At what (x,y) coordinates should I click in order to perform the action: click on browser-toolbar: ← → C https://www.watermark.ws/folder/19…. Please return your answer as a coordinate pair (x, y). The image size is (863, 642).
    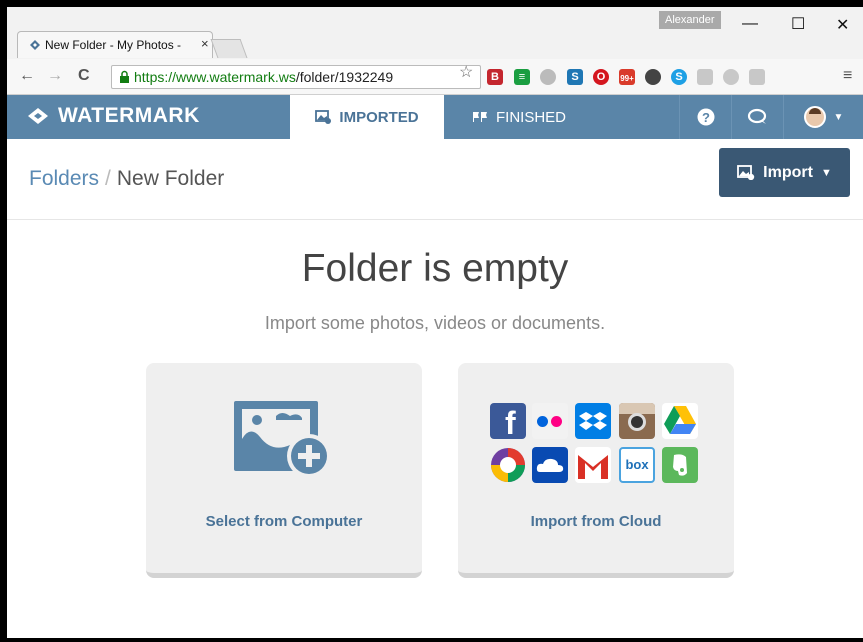
    Looking at the image, I should click on (435, 77).